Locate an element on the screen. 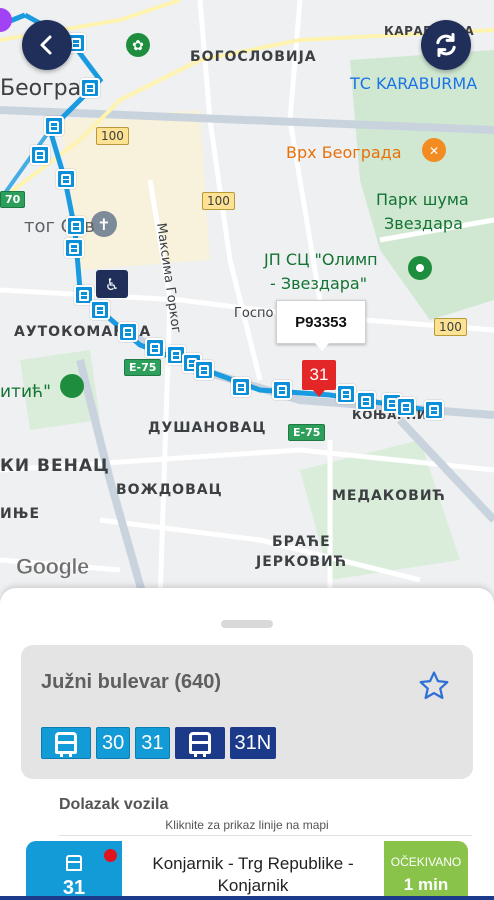 Image resolution: width=494 pixels, height=900 pixels. vehicle-callout: P93353 is located at coordinates (321, 325).